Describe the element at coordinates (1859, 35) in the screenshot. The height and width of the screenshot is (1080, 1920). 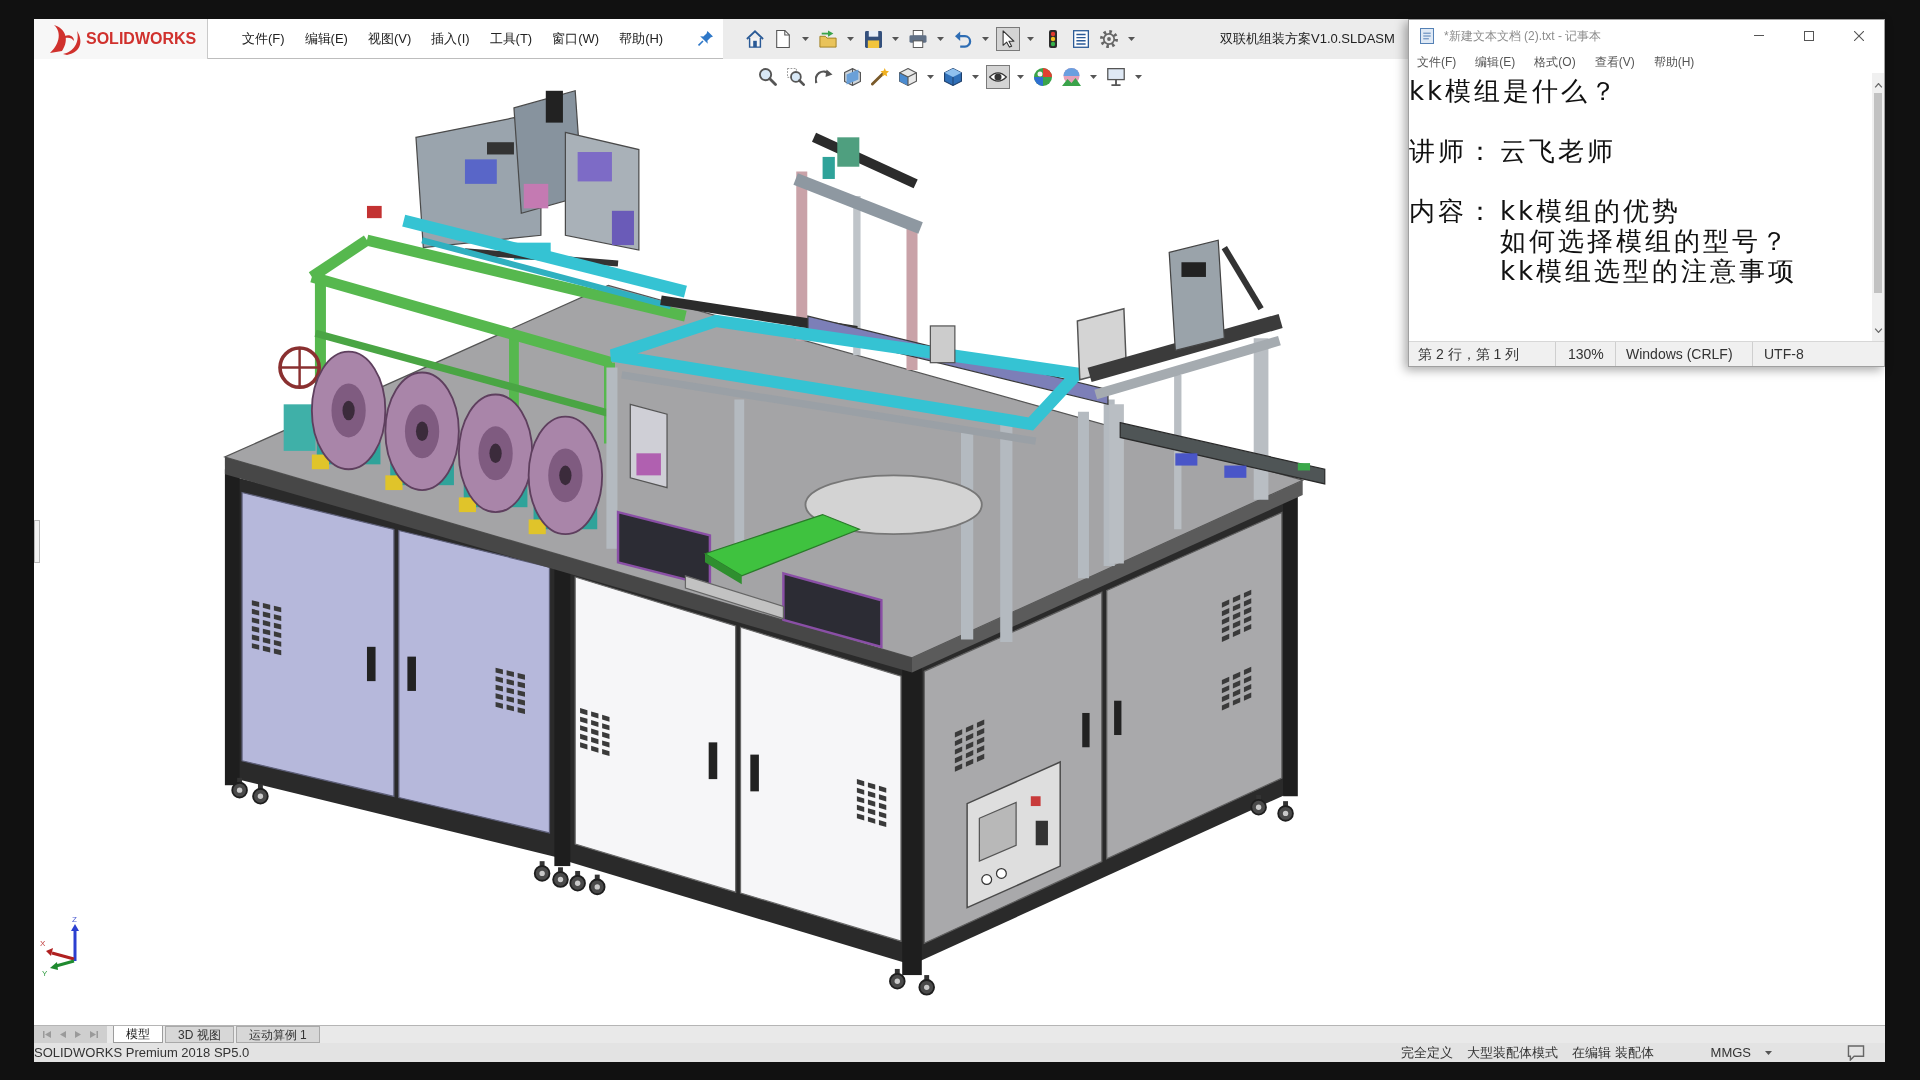
I see `close-icon` at that location.